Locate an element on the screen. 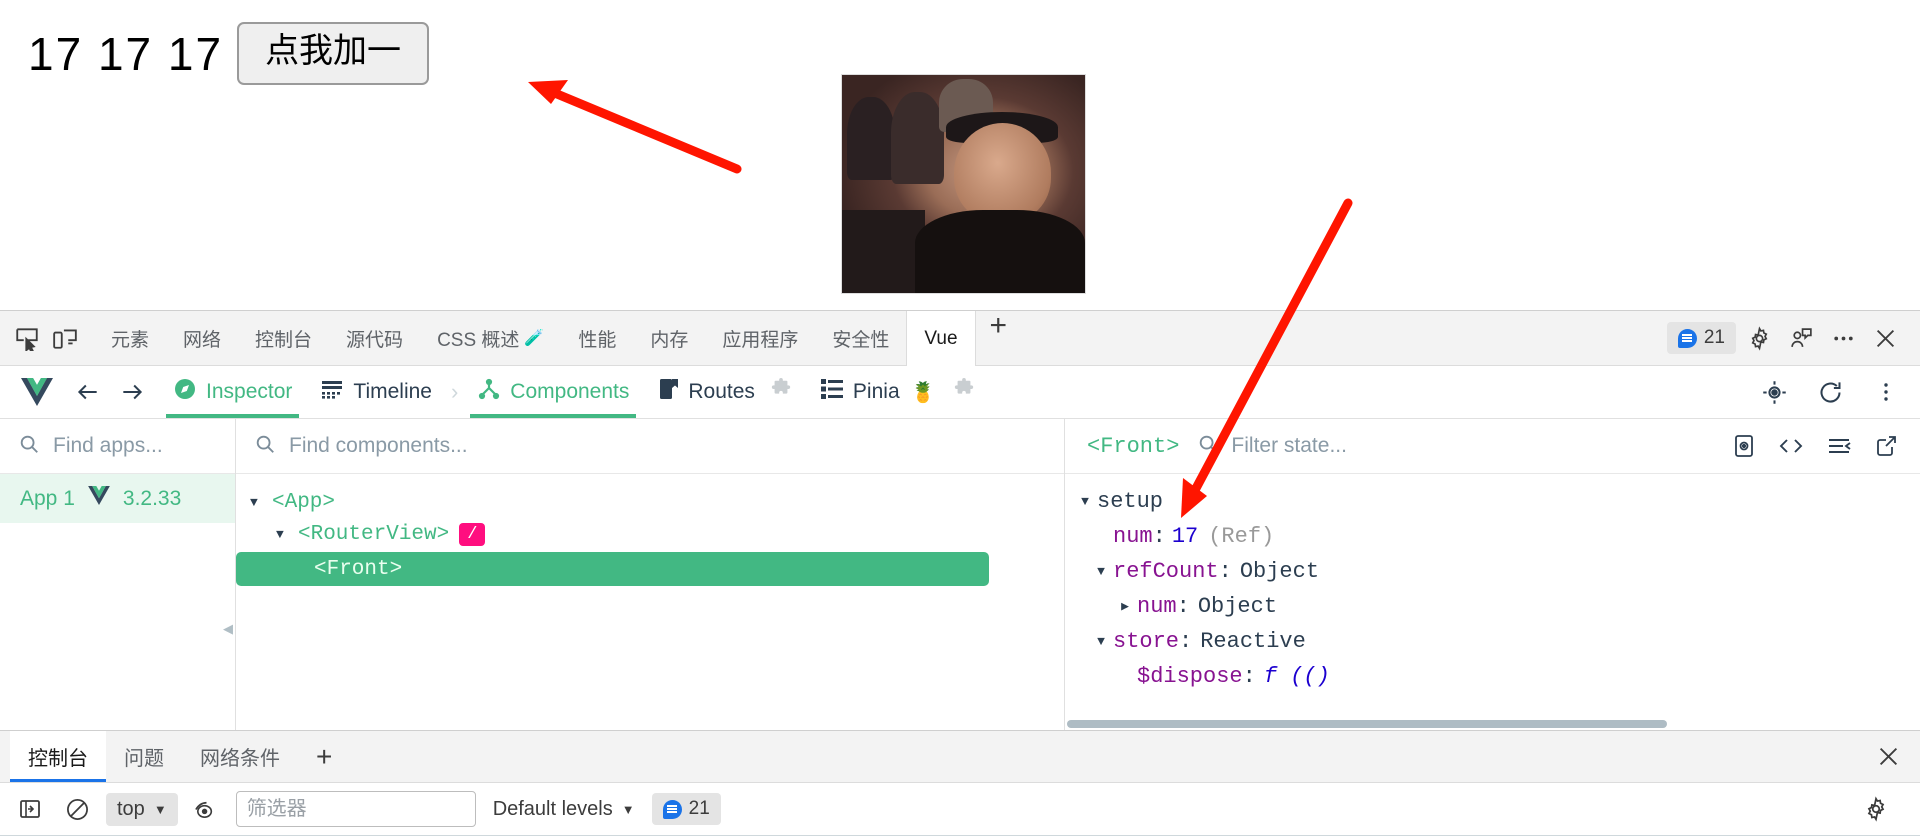 This screenshot has width=1920, height=836. tree-node-app: ▼ <App> is located at coordinates (650, 502).